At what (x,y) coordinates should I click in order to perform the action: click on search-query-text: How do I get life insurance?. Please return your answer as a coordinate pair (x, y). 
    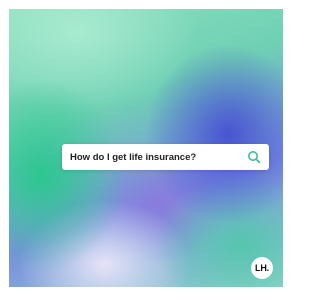
    Looking at the image, I should click on (133, 157).